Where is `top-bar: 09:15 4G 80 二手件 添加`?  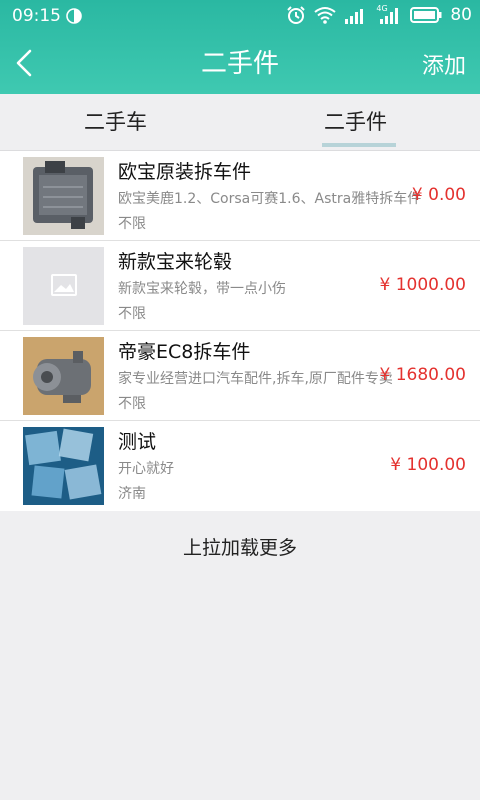 top-bar: 09:15 4G 80 二手件 添加 is located at coordinates (240, 47).